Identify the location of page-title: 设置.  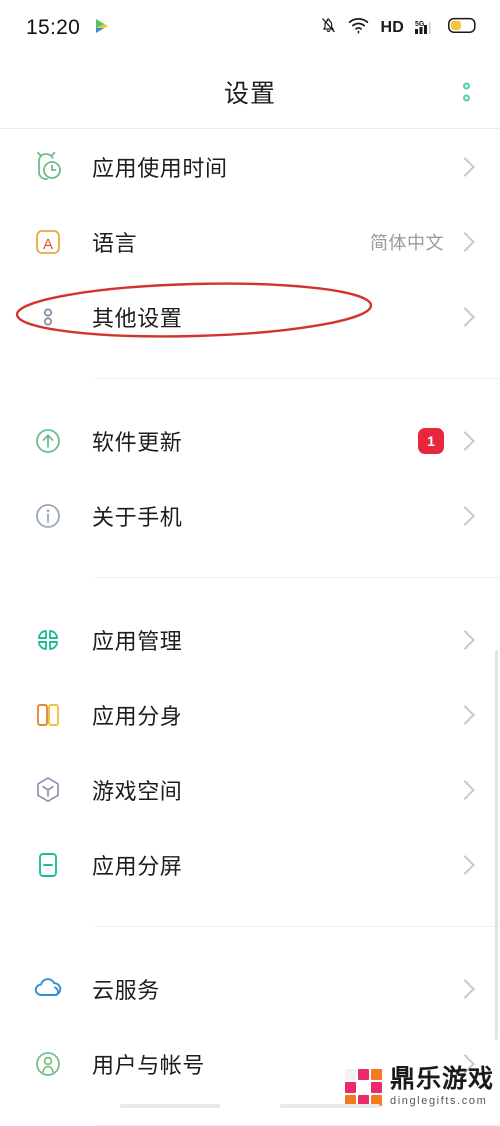
(249, 94).